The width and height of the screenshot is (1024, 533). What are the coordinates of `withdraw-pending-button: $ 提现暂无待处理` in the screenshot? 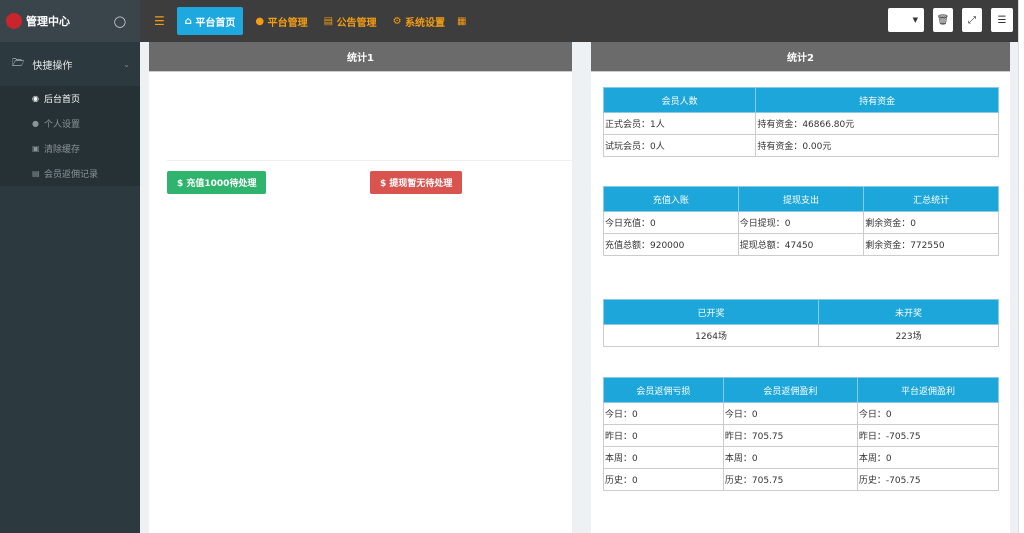 It's located at (416, 182).